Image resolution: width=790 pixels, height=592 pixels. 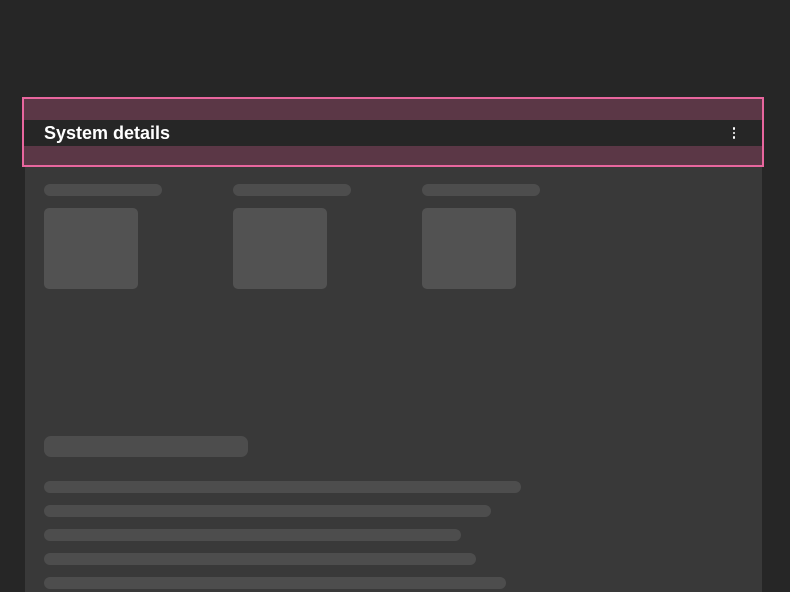 What do you see at coordinates (107, 133) in the screenshot?
I see `card-title: System details` at bounding box center [107, 133].